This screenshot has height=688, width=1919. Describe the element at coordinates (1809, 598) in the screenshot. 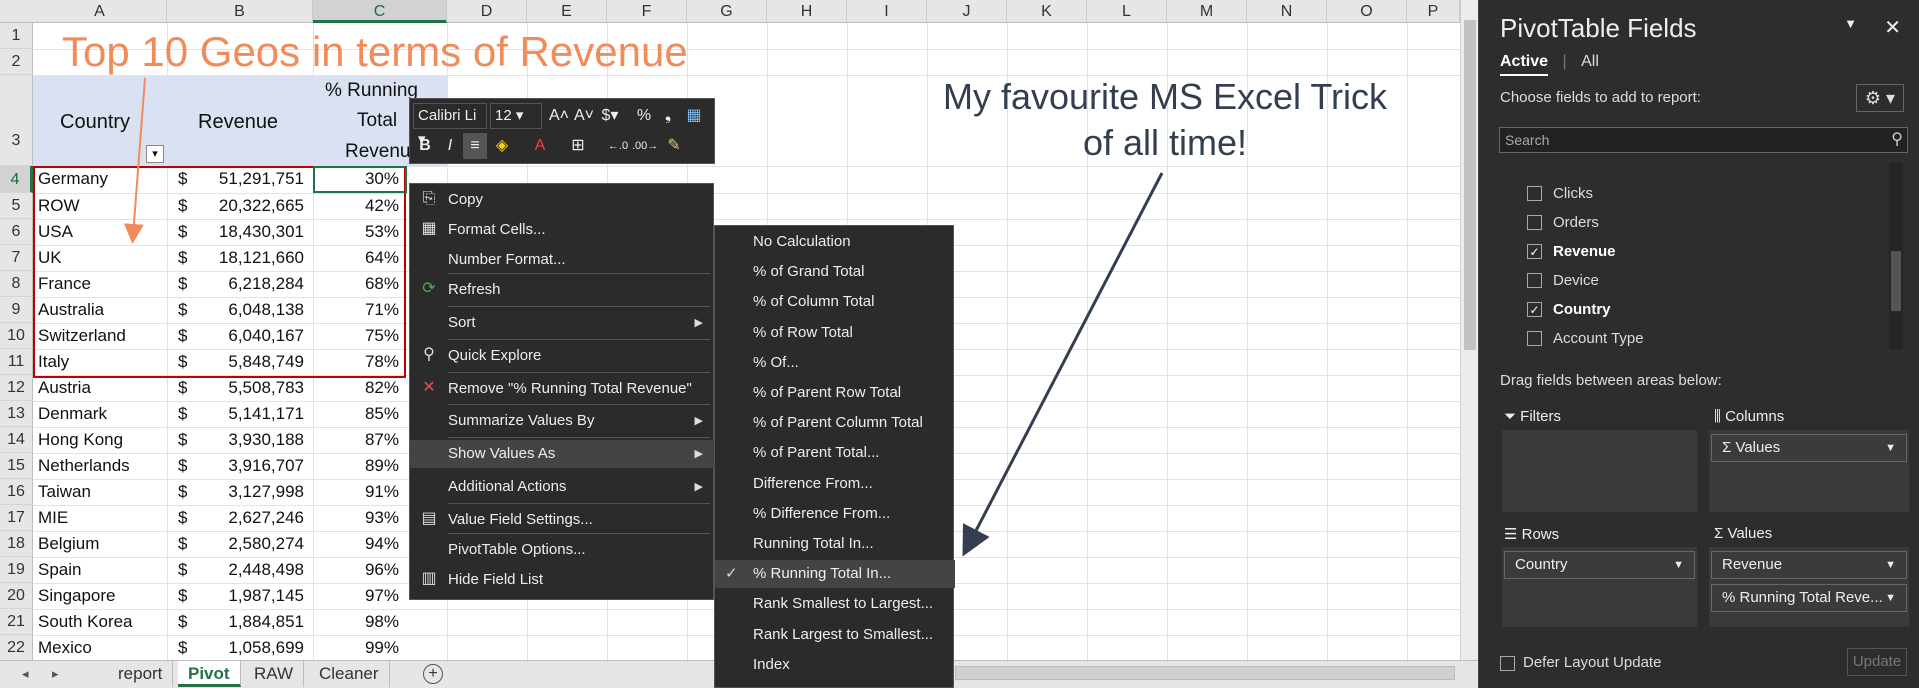

I see `values-running-total-pill: % Running Total Reve... ▼` at that location.